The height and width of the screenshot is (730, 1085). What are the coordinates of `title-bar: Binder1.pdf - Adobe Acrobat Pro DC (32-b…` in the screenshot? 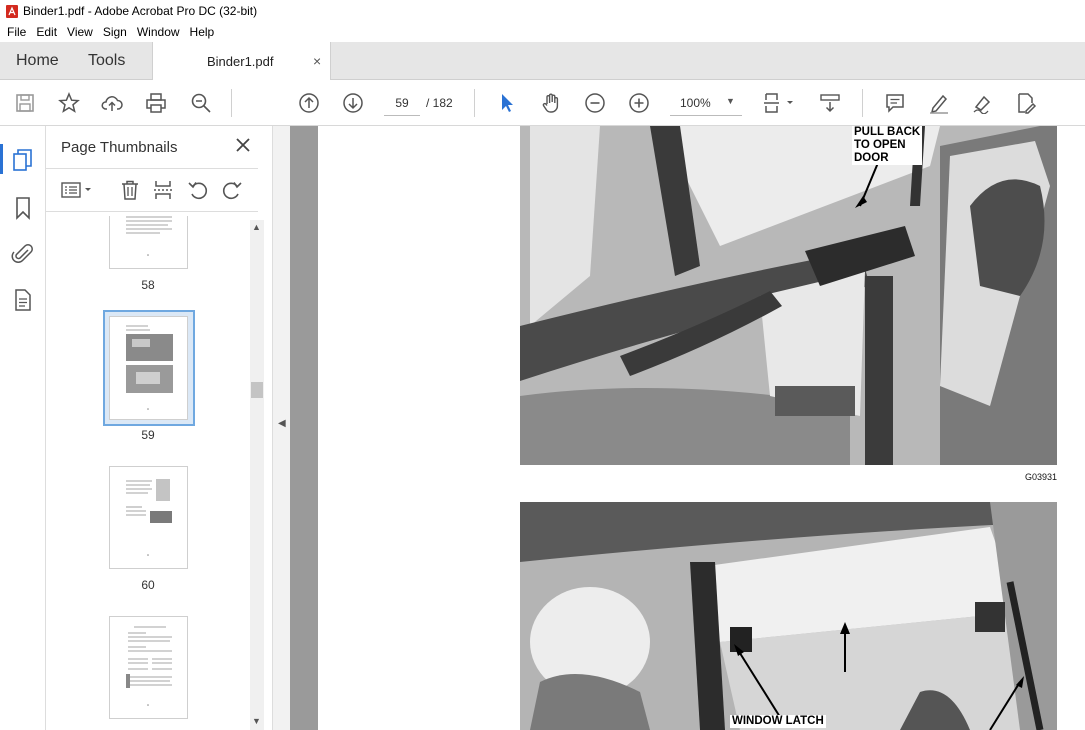 It's located at (542, 11).